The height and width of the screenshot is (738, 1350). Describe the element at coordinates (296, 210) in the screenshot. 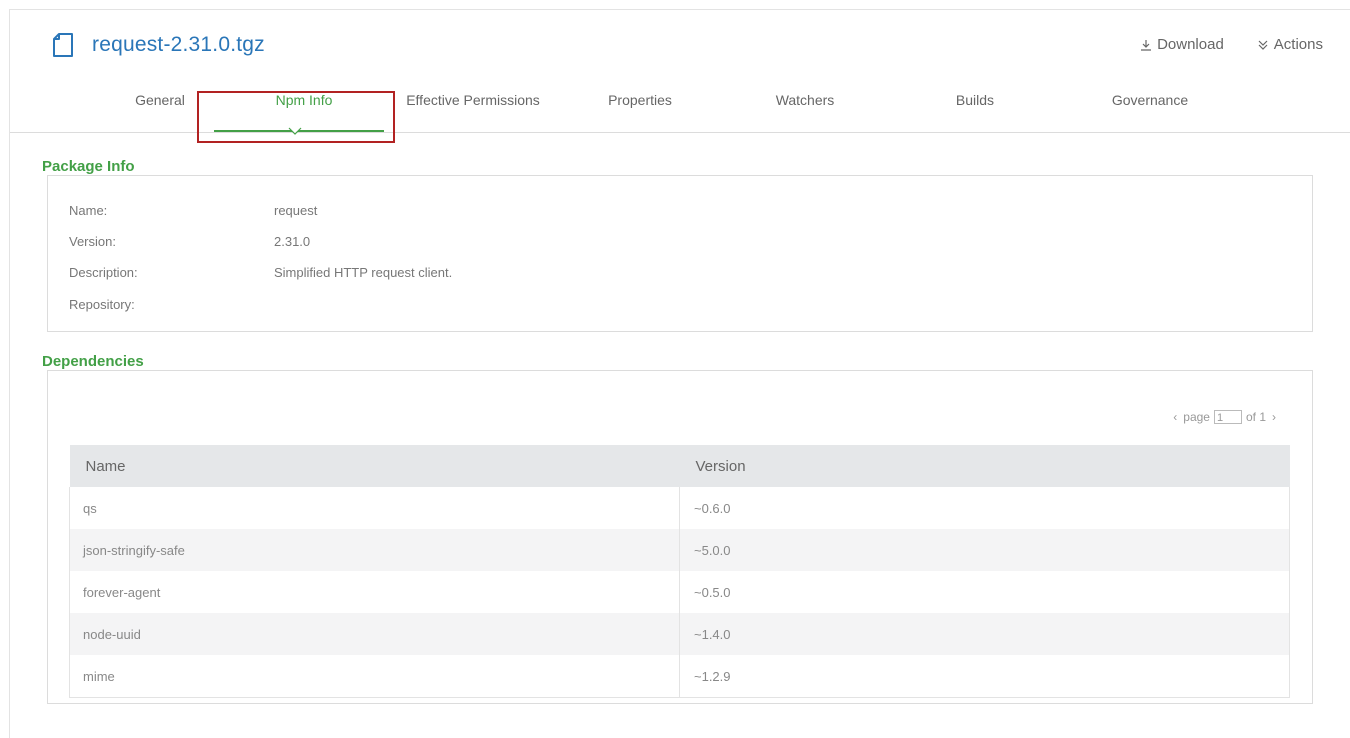

I see `info-value: request` at that location.